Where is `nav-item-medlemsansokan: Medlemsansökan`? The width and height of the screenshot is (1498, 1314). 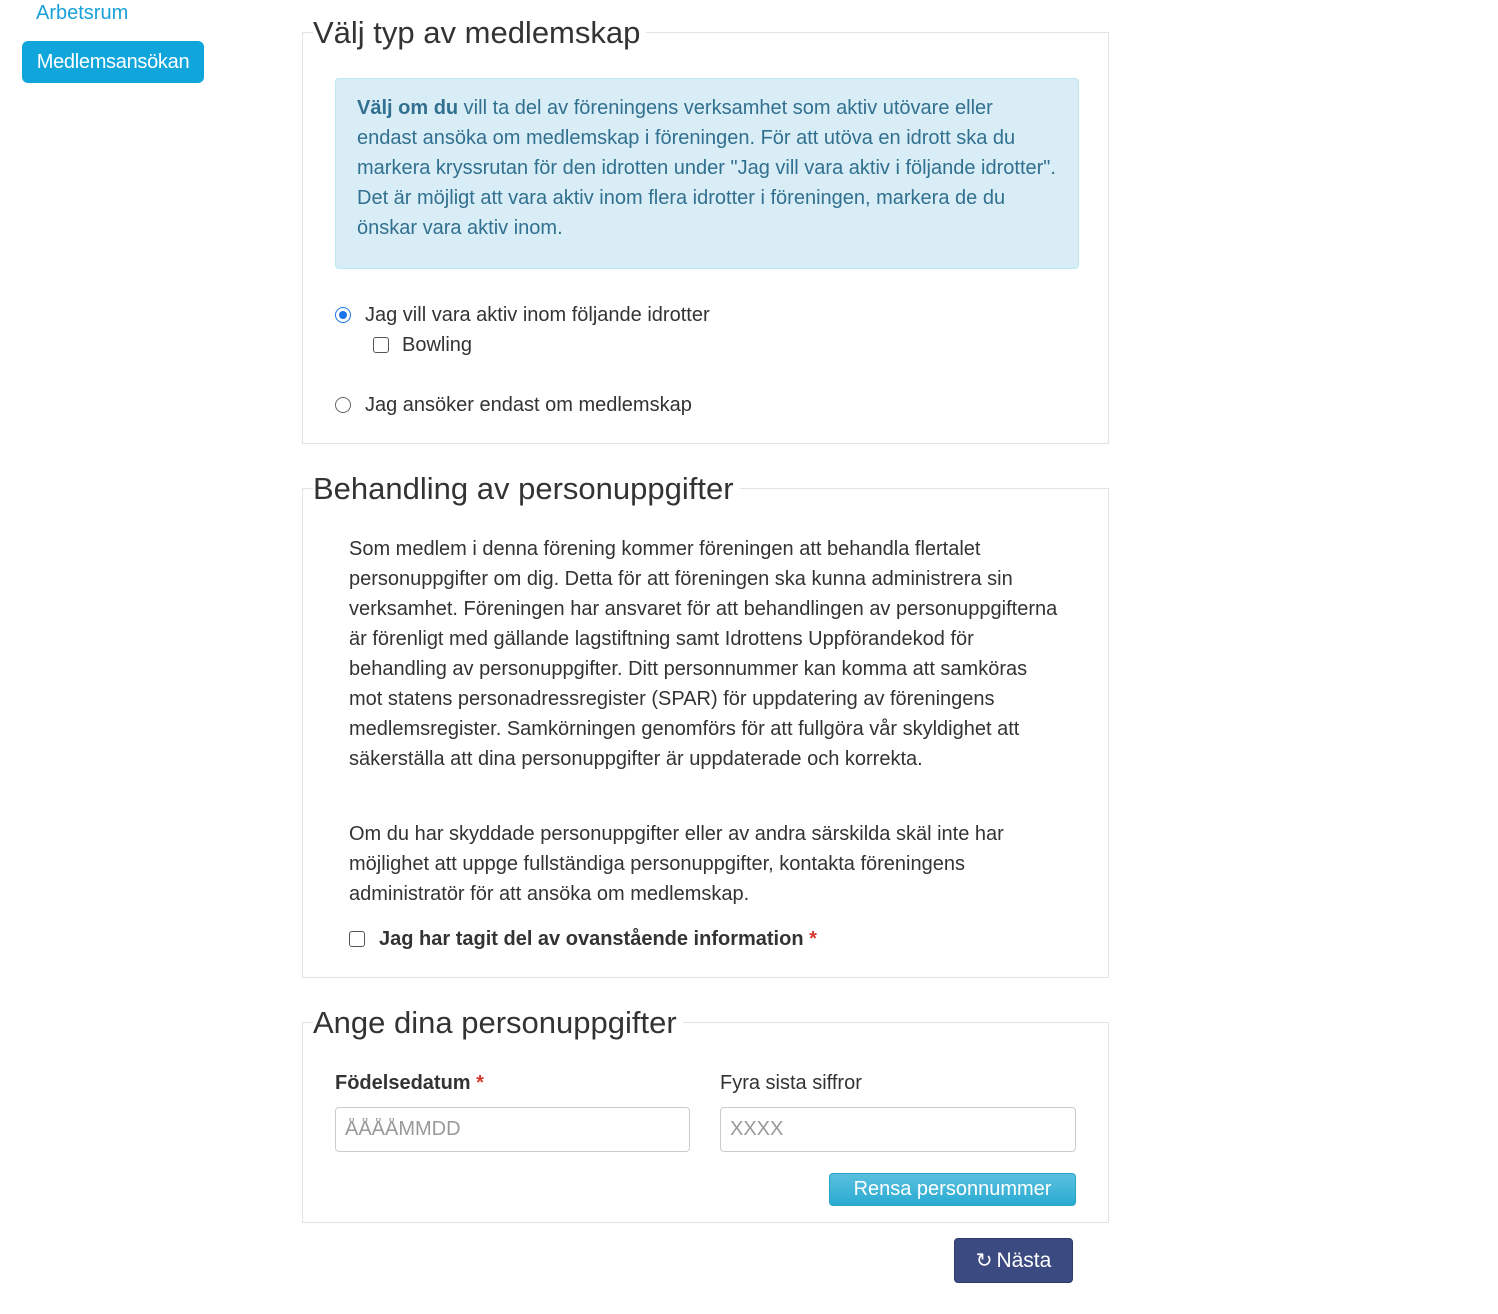
nav-item-medlemsansokan: Medlemsansökan is located at coordinates (113, 62).